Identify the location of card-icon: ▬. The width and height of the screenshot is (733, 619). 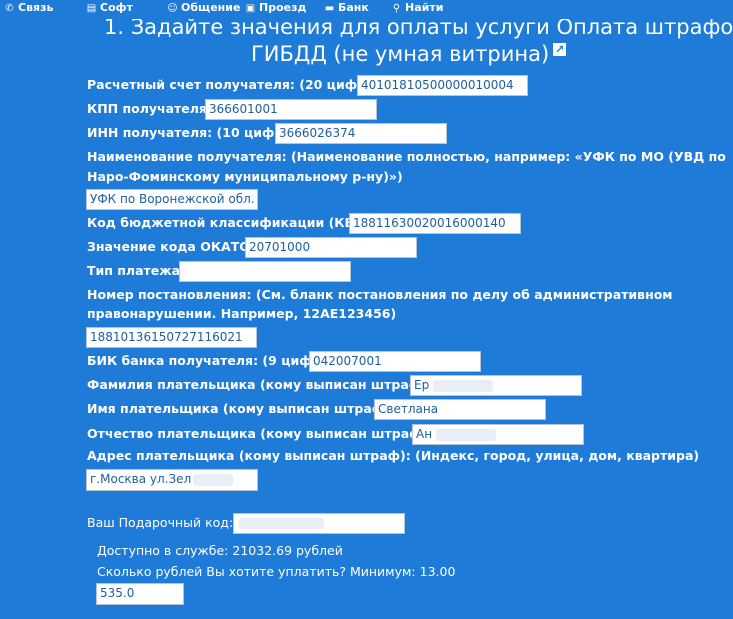
(329, 8).